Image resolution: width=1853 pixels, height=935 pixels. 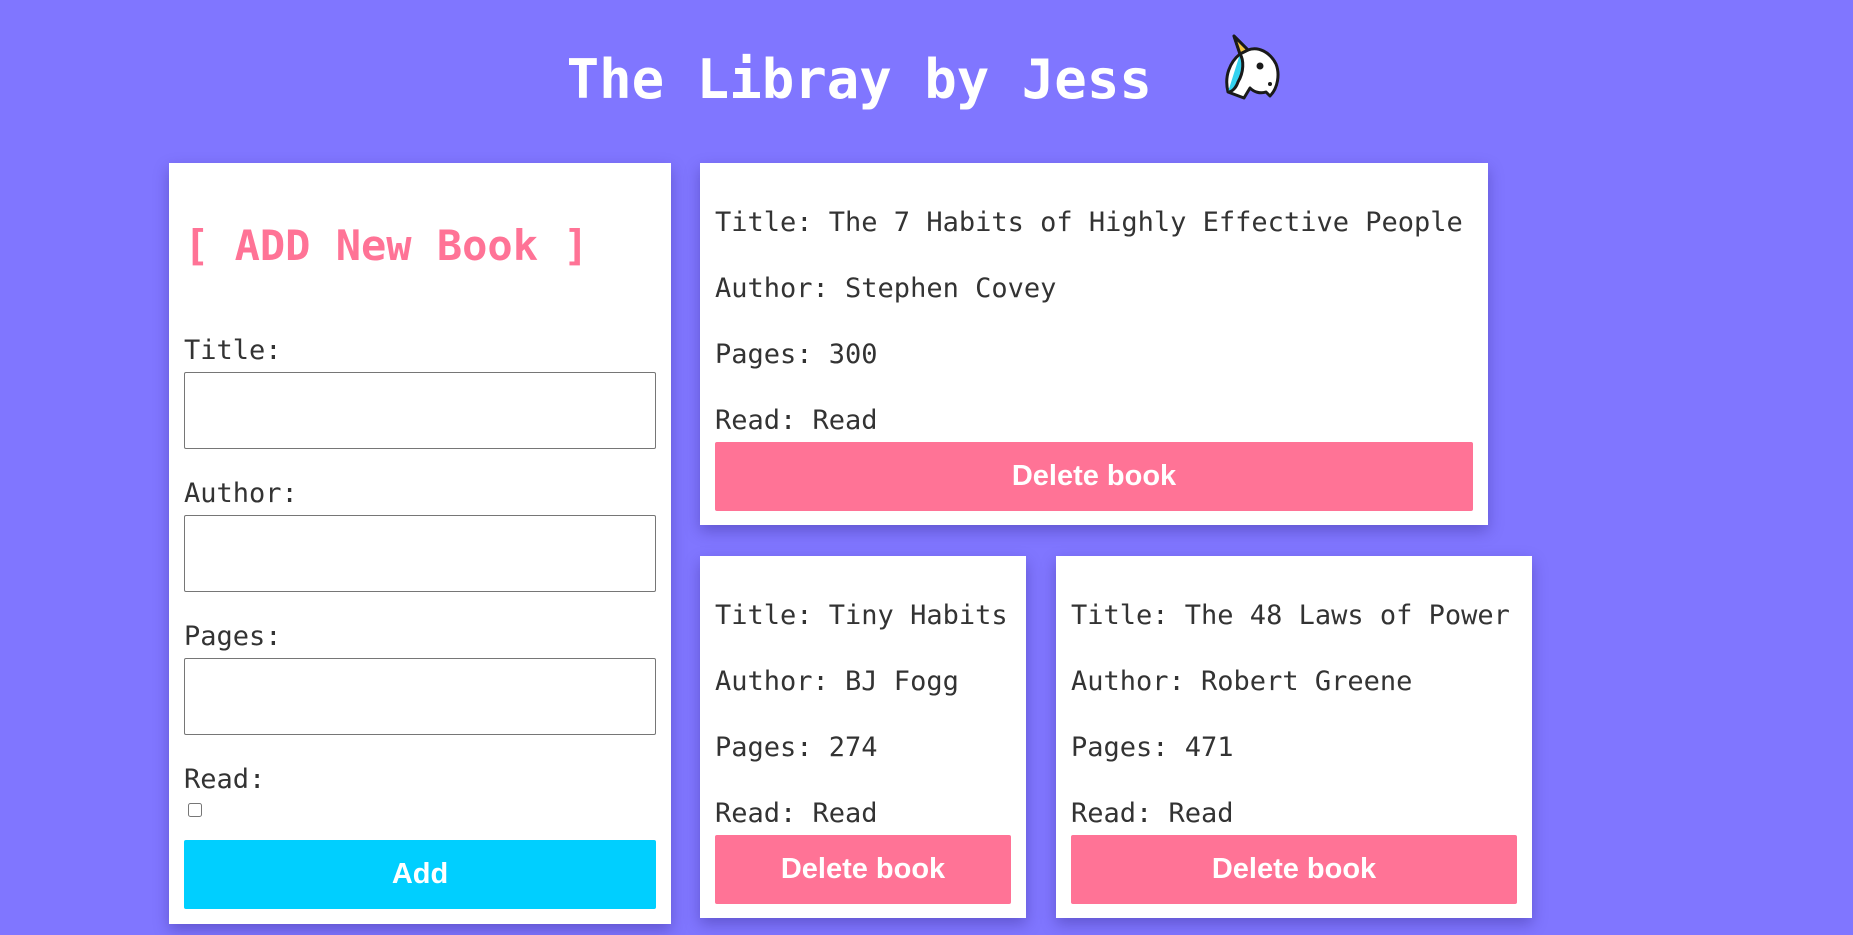 I want to click on pages-input, so click(x=420, y=696).